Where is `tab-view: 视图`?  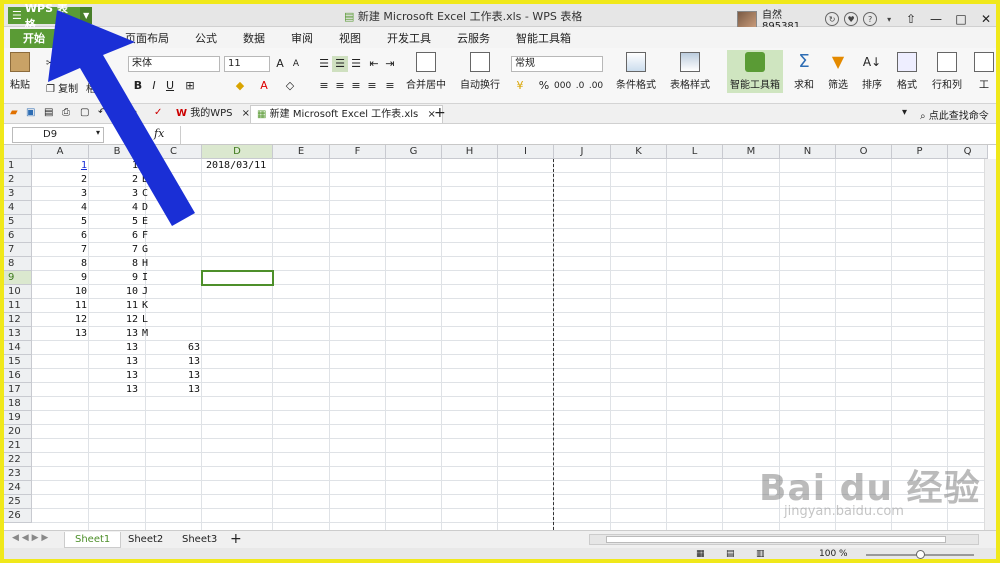
tab-view: 视图 is located at coordinates (350, 38).